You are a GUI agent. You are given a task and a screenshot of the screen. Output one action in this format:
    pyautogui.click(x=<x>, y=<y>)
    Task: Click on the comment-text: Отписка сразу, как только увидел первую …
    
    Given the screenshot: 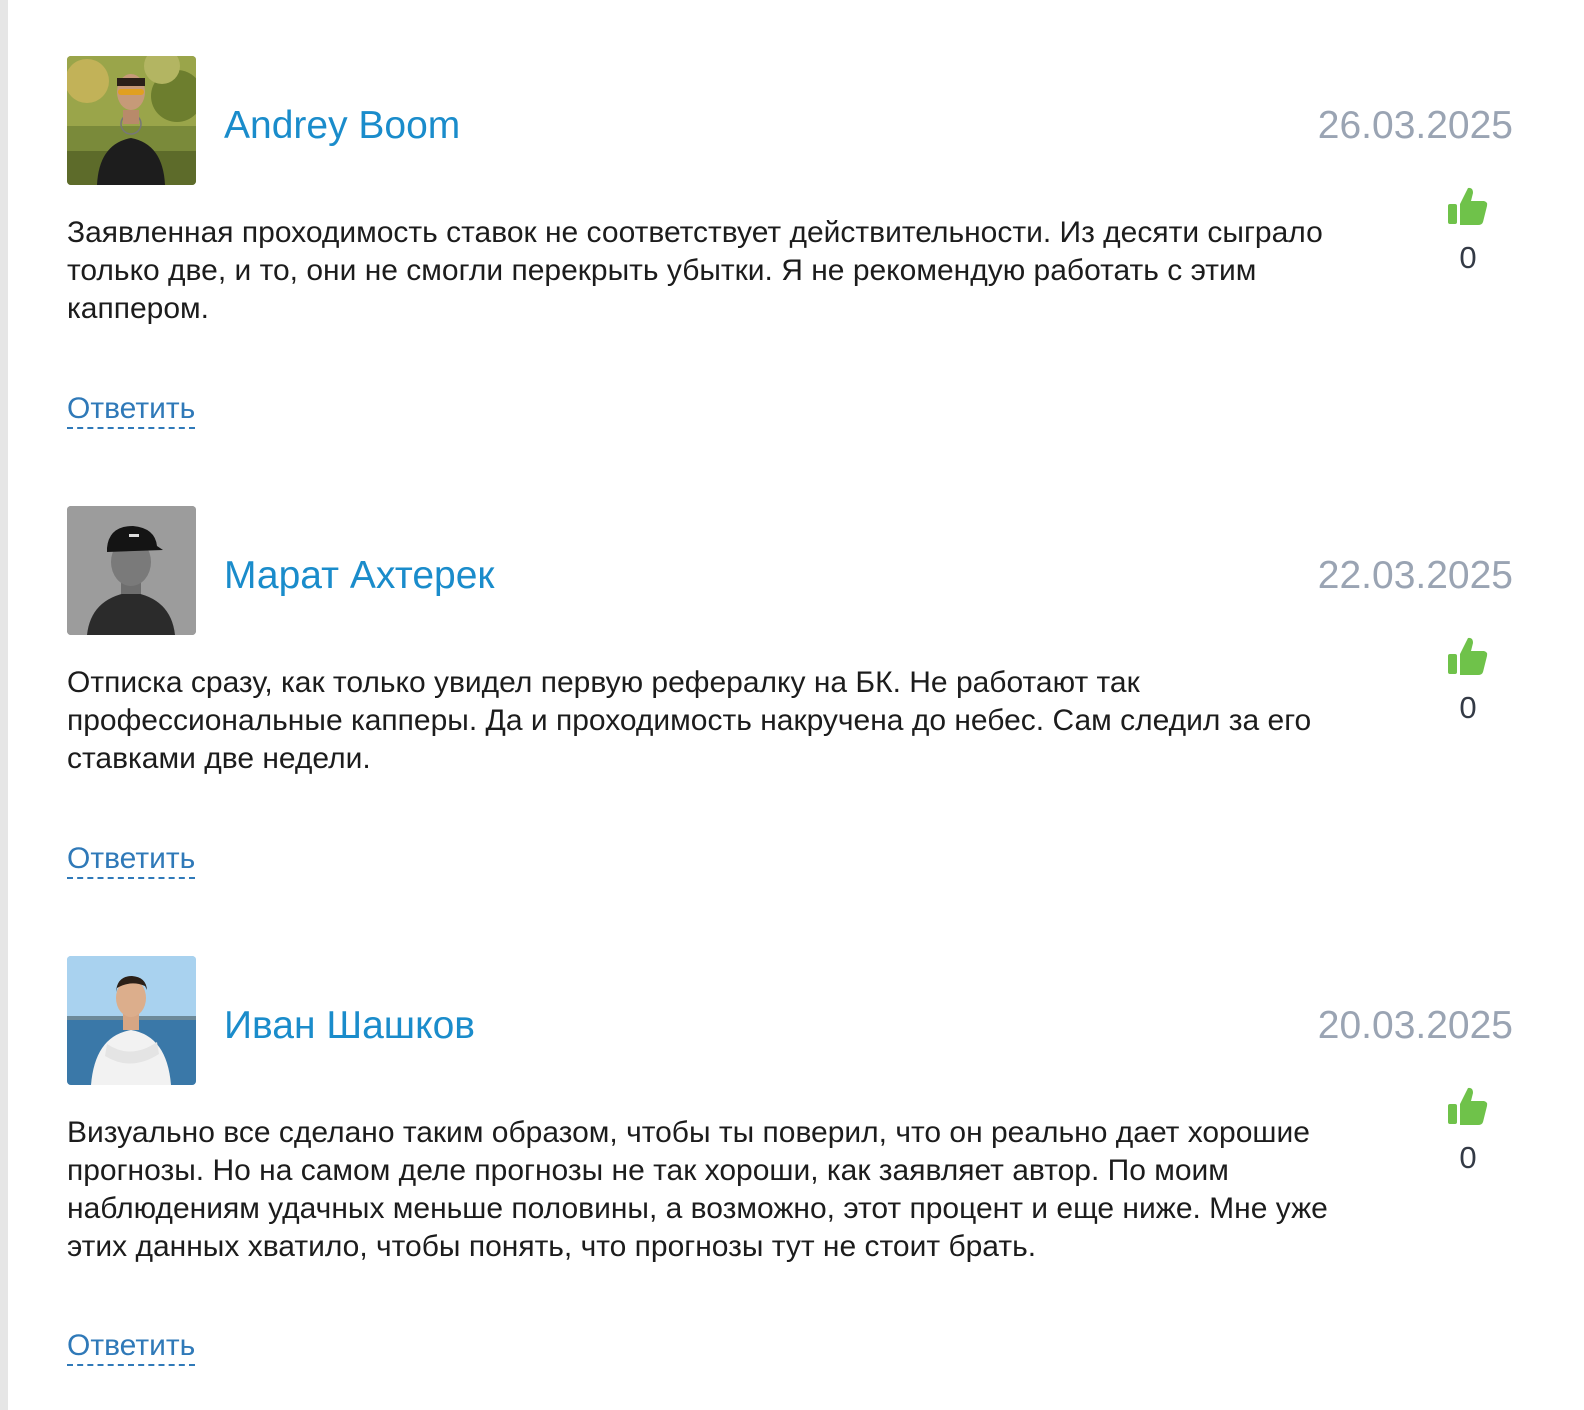 What is the action you would take?
    pyautogui.click(x=689, y=720)
    